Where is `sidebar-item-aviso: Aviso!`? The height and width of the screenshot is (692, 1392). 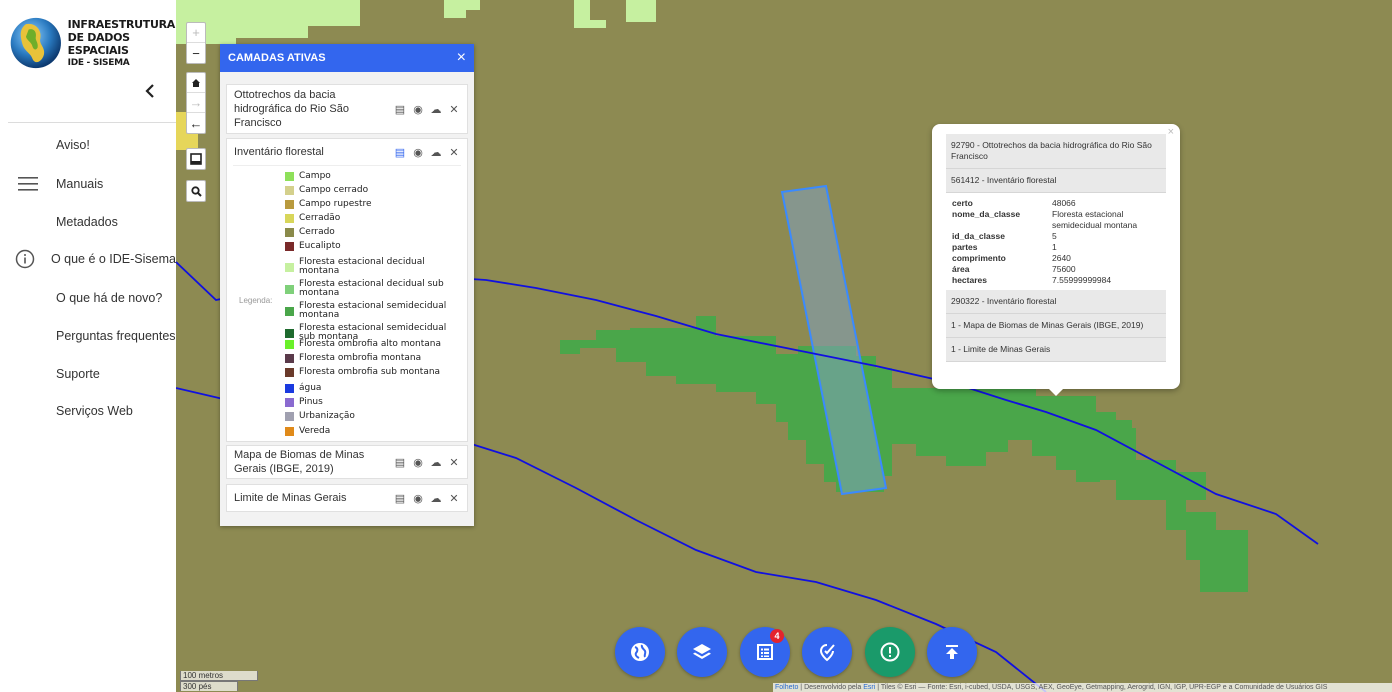 sidebar-item-aviso: Aviso! is located at coordinates (88, 145).